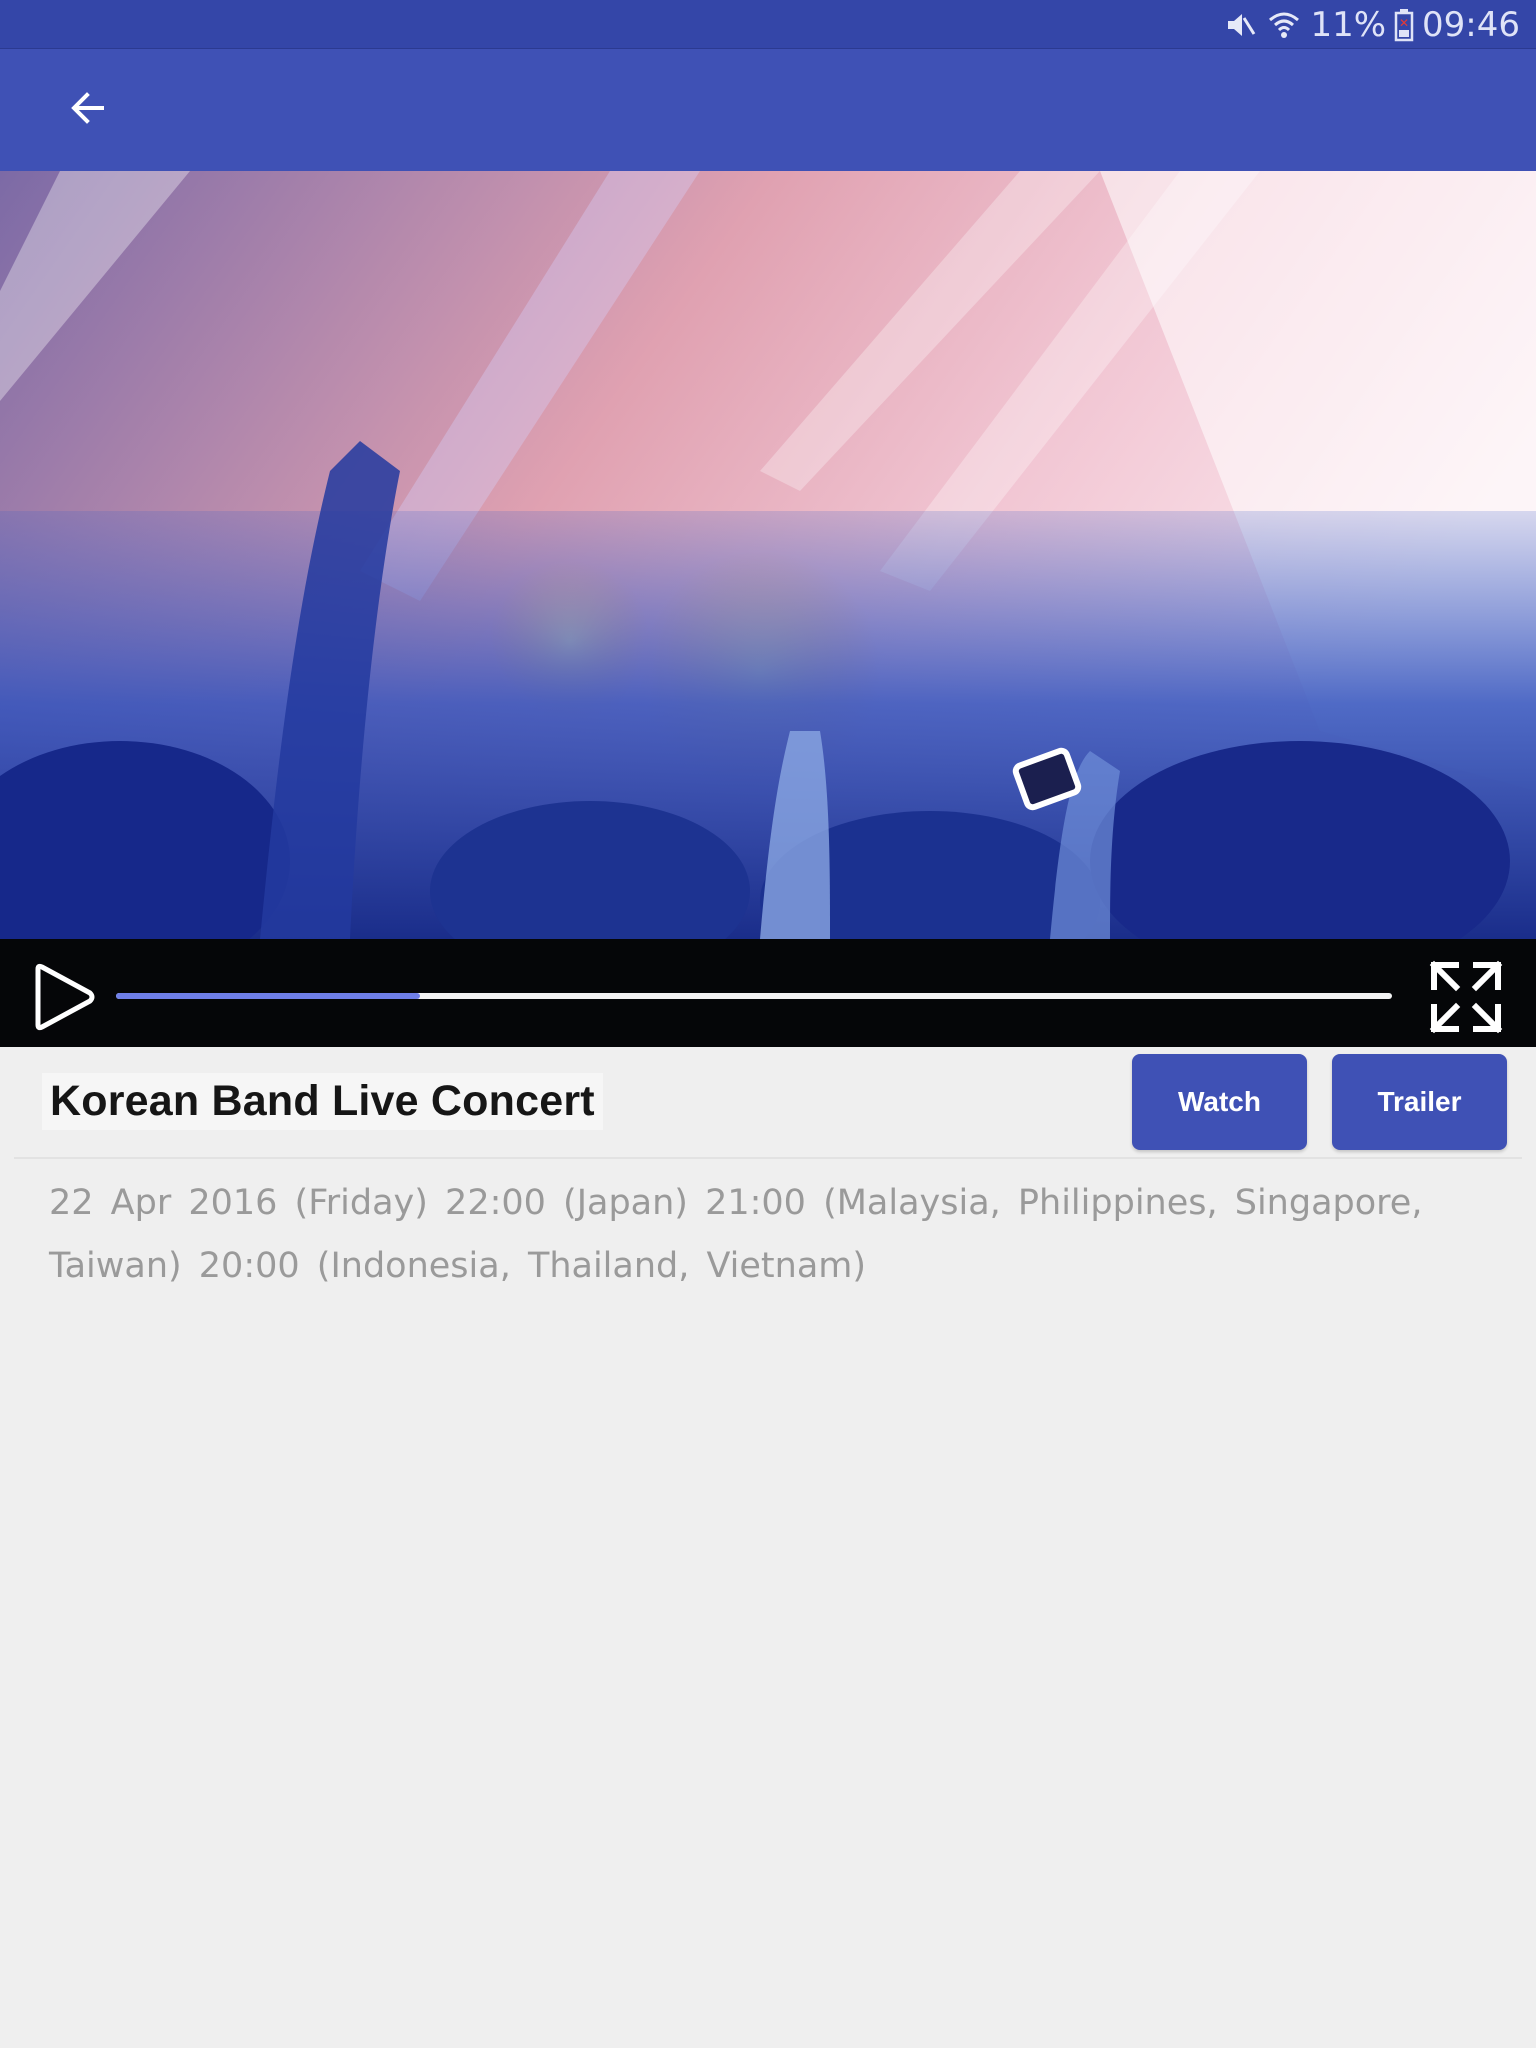 Image resolution: width=1536 pixels, height=2048 pixels. I want to click on status-icons: 11% ✕ 09:46, so click(1371, 24).